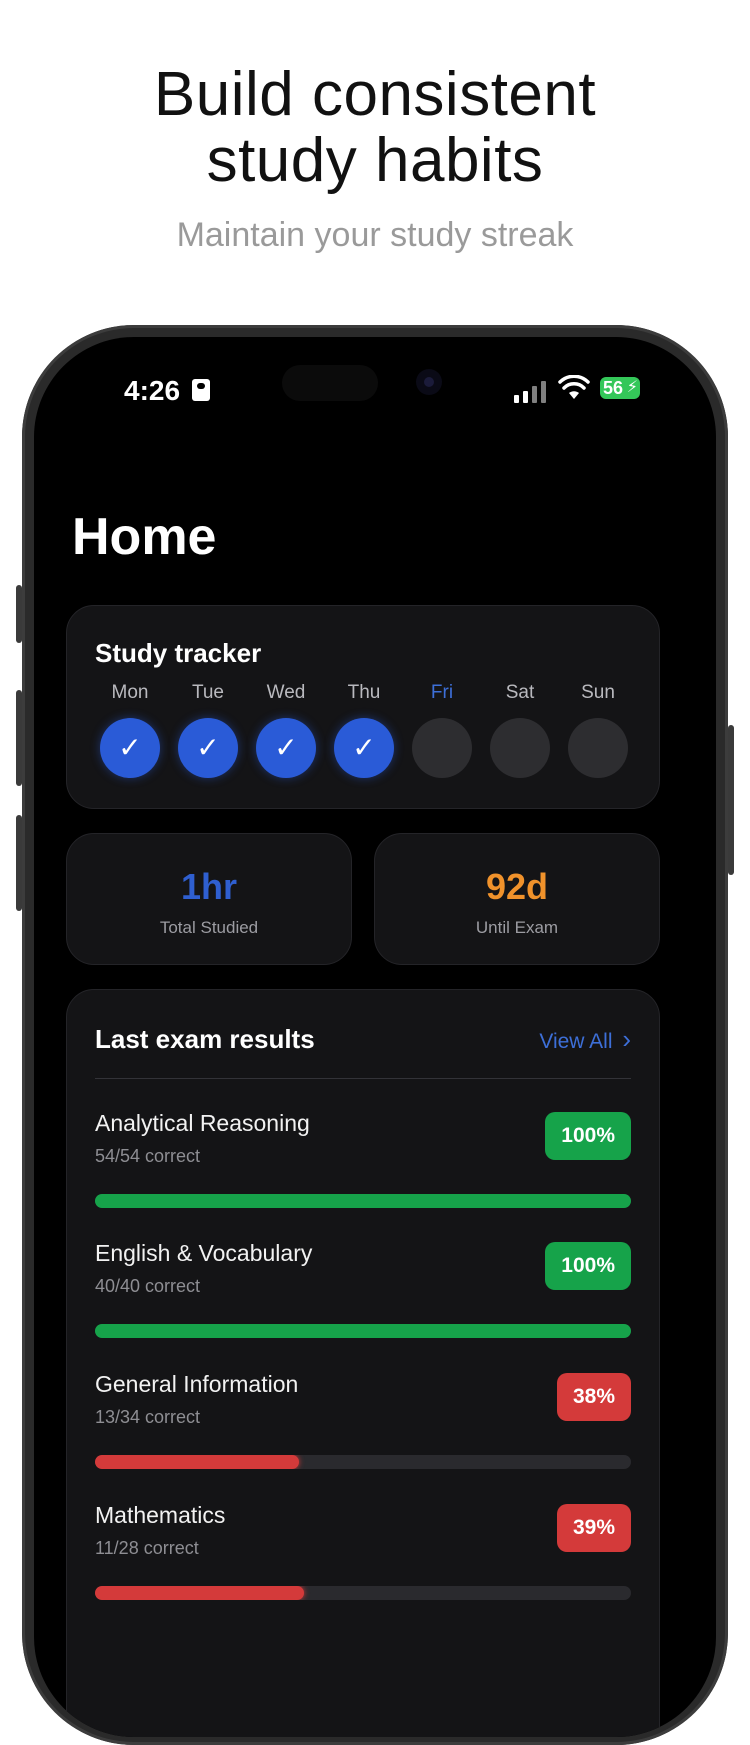 The image size is (750, 1745). I want to click on day-sat: Sat, so click(520, 730).